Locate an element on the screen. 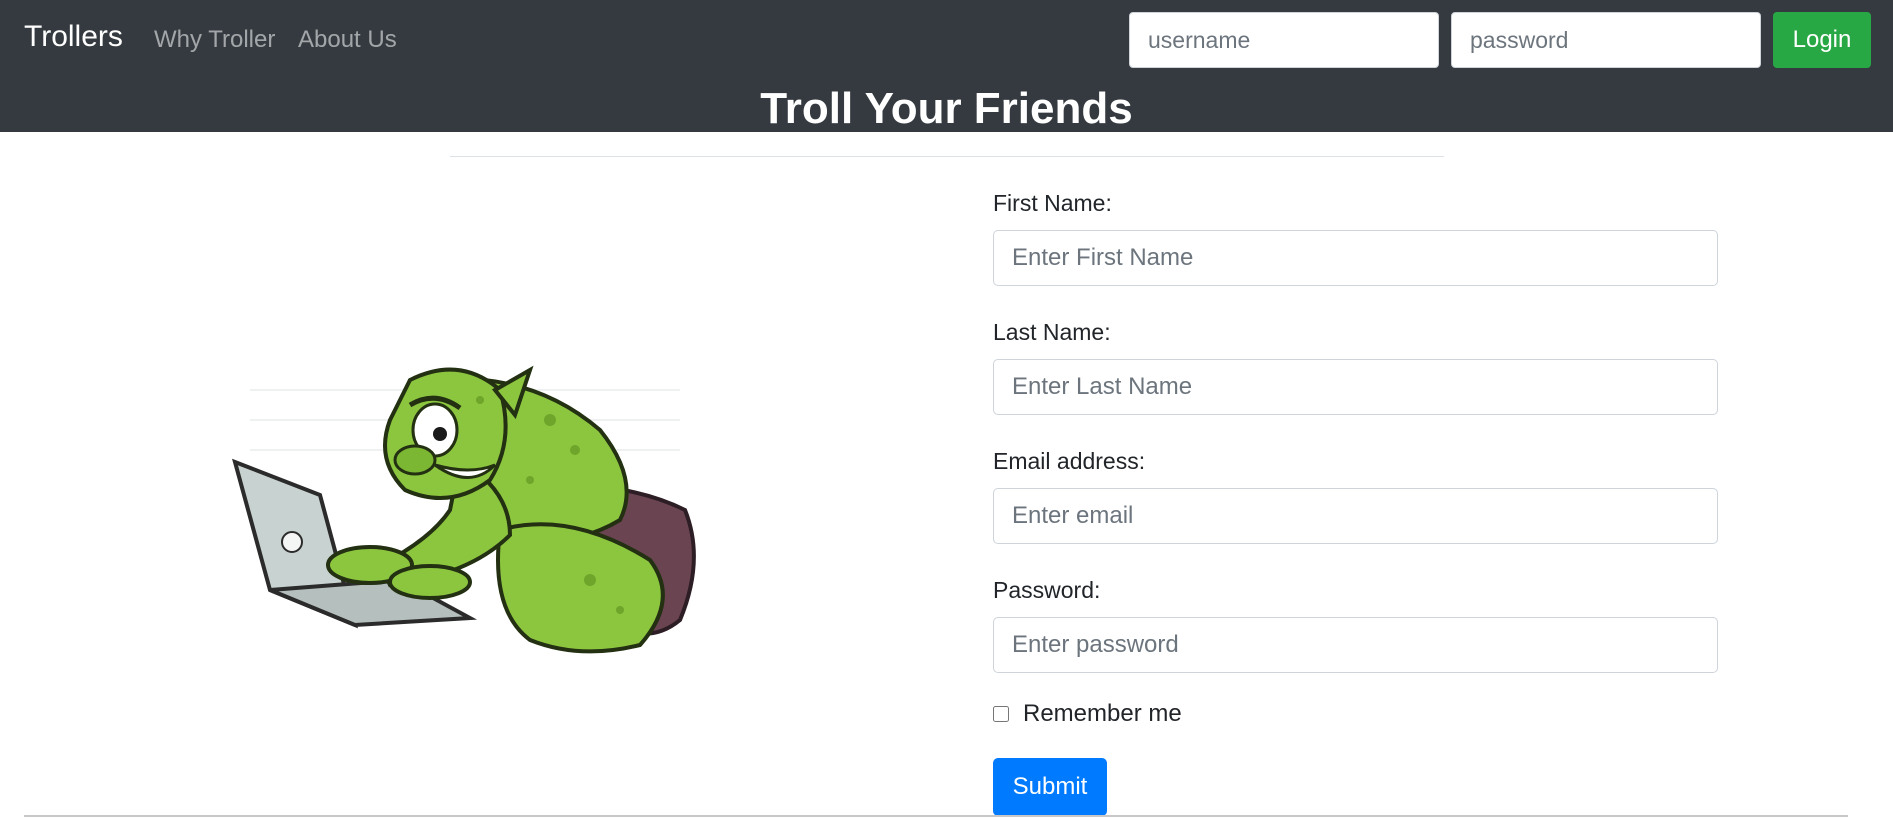 The image size is (1893, 819). nav-link-about-us: About Us is located at coordinates (347, 40).